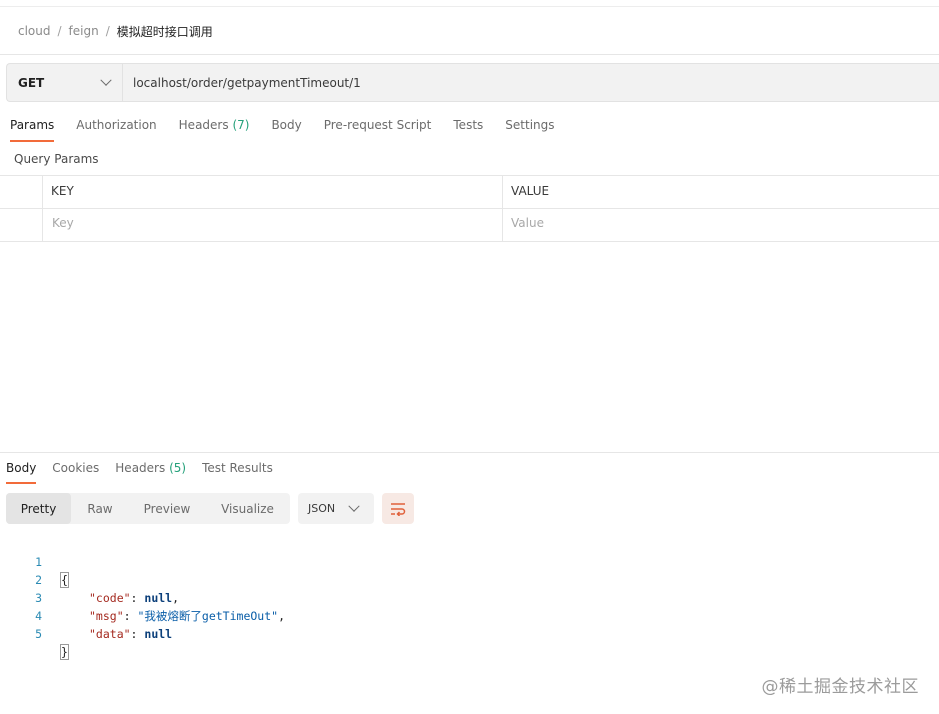 The height and width of the screenshot is (714, 939). What do you see at coordinates (840, 687) in the screenshot?
I see `watermark: @稀土掘金技术社区` at bounding box center [840, 687].